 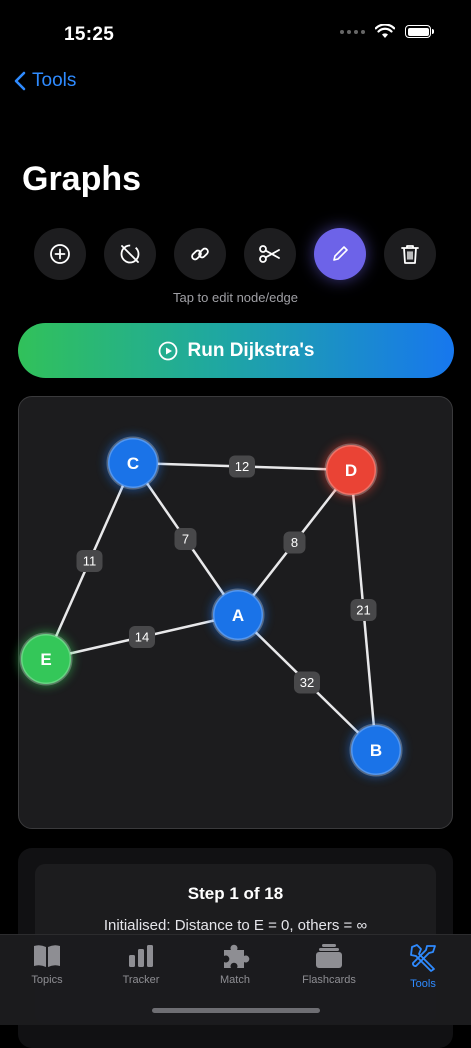 I want to click on battery-icon, so click(x=419, y=31).